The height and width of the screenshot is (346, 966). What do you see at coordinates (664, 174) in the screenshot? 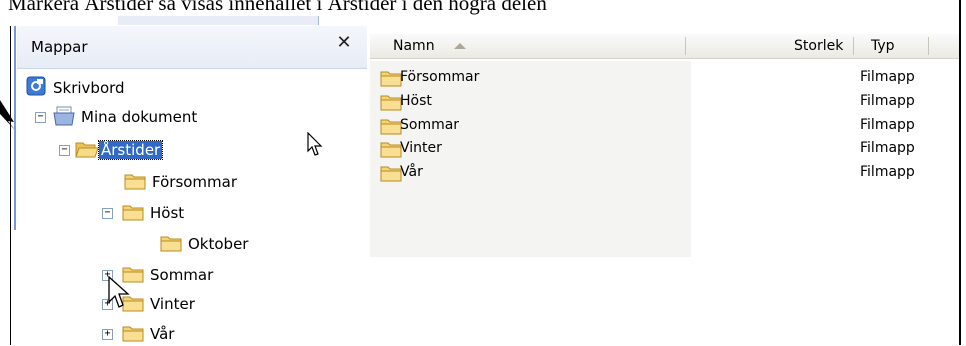
I see `file-row-var: Vår Filmapp` at bounding box center [664, 174].